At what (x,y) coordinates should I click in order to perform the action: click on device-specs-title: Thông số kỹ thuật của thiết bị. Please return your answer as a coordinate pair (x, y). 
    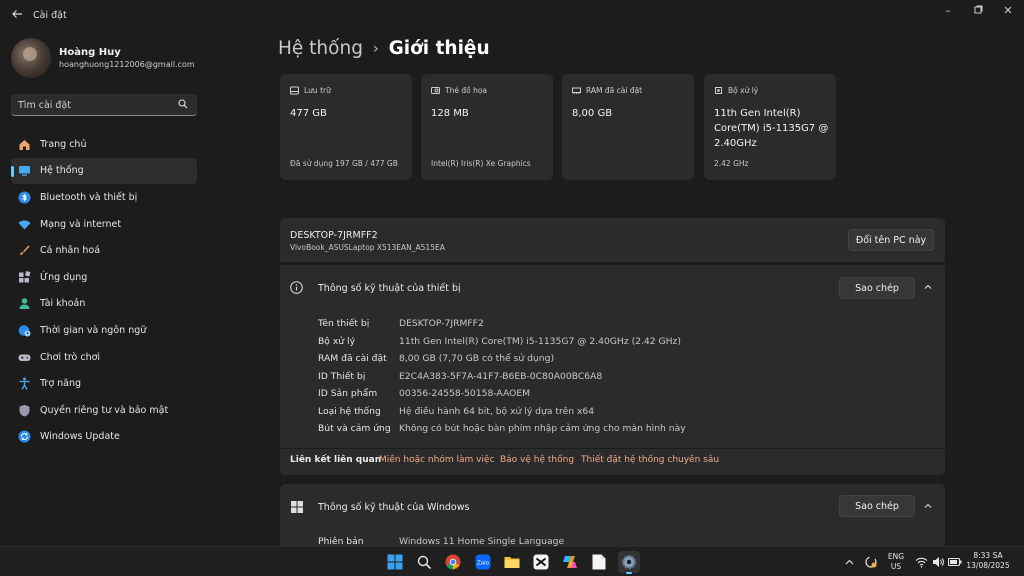
    Looking at the image, I should click on (389, 288).